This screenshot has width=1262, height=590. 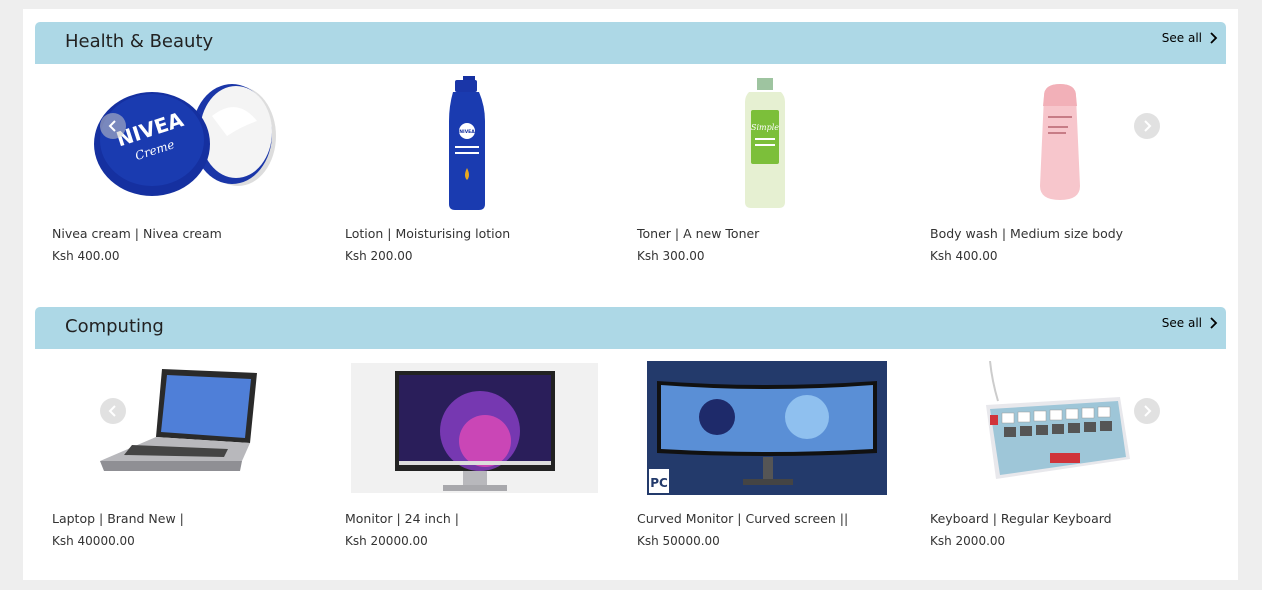 I want to click on product-image: PC, so click(x=767, y=428).